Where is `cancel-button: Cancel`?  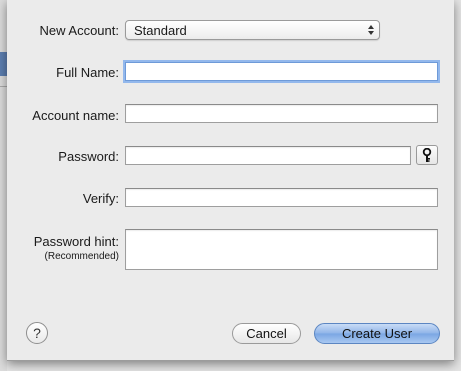
cancel-button: Cancel is located at coordinates (266, 333).